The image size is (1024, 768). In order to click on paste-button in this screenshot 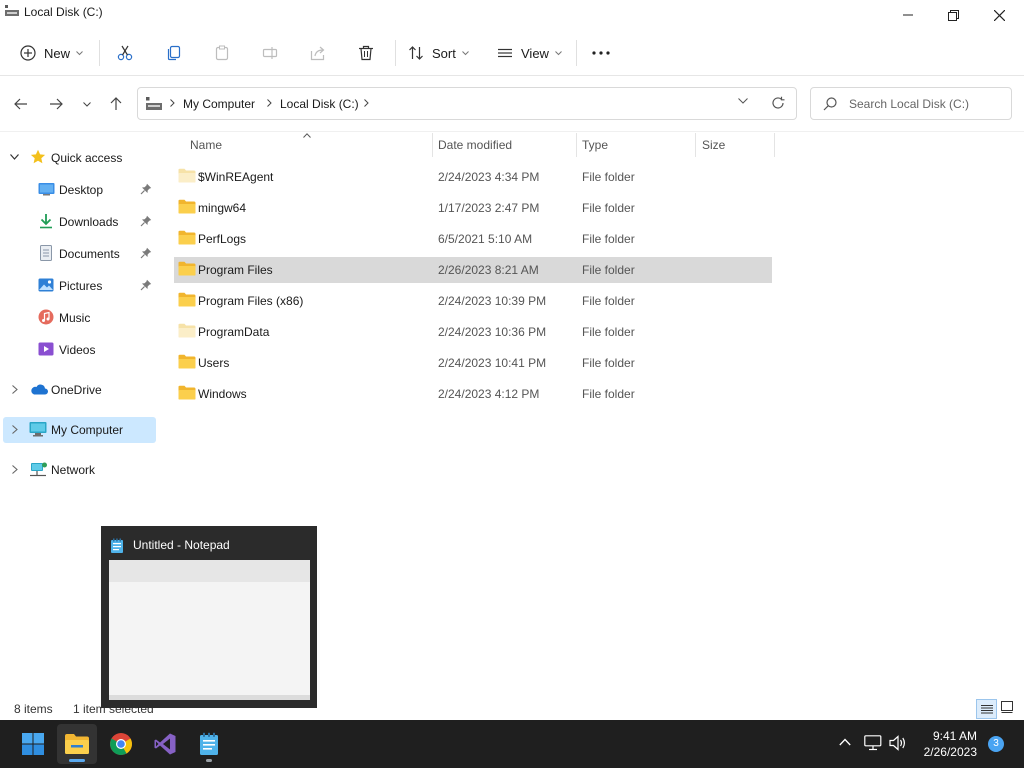, I will do `click(222, 53)`.